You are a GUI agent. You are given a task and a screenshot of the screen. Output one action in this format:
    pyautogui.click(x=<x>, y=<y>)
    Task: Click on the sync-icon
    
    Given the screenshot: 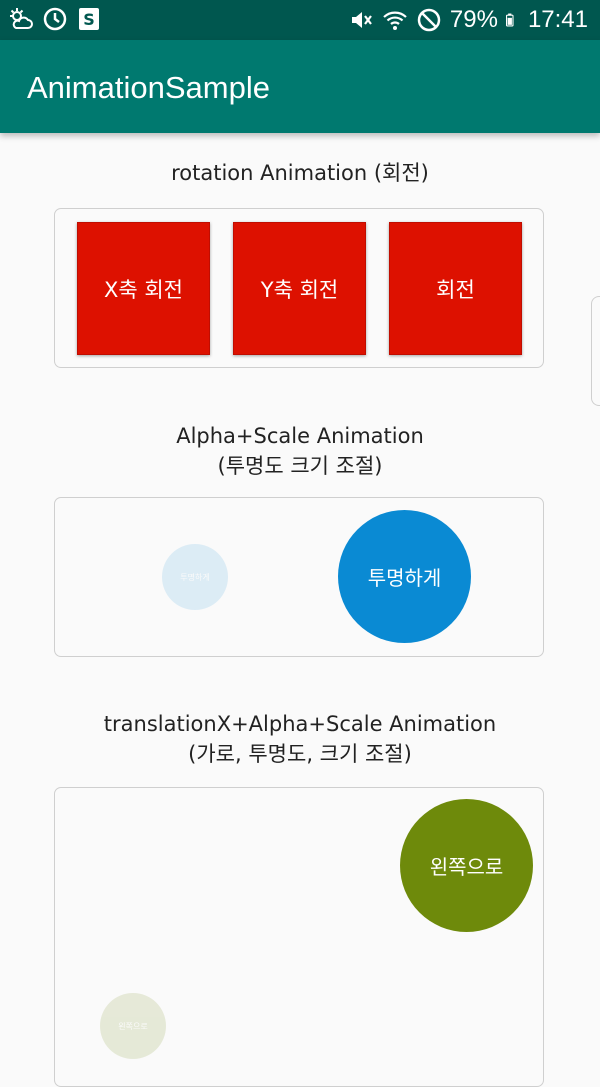 What is the action you would take?
    pyautogui.click(x=55, y=19)
    